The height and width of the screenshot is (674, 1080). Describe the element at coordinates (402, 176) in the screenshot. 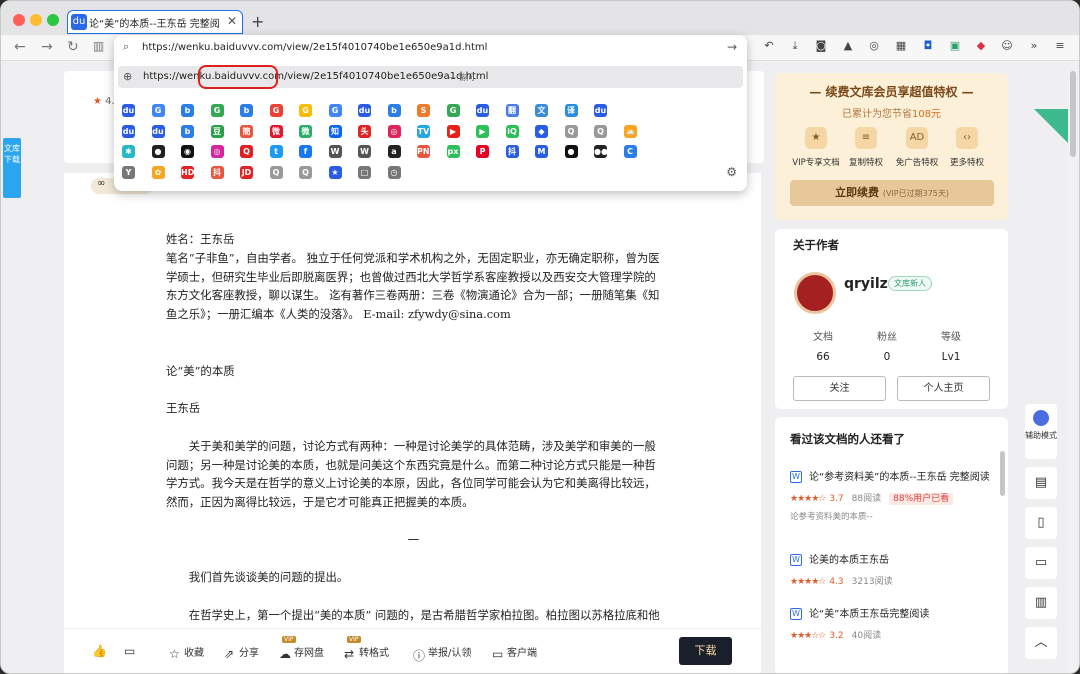

I see `quick-link-icon: ◷` at that location.